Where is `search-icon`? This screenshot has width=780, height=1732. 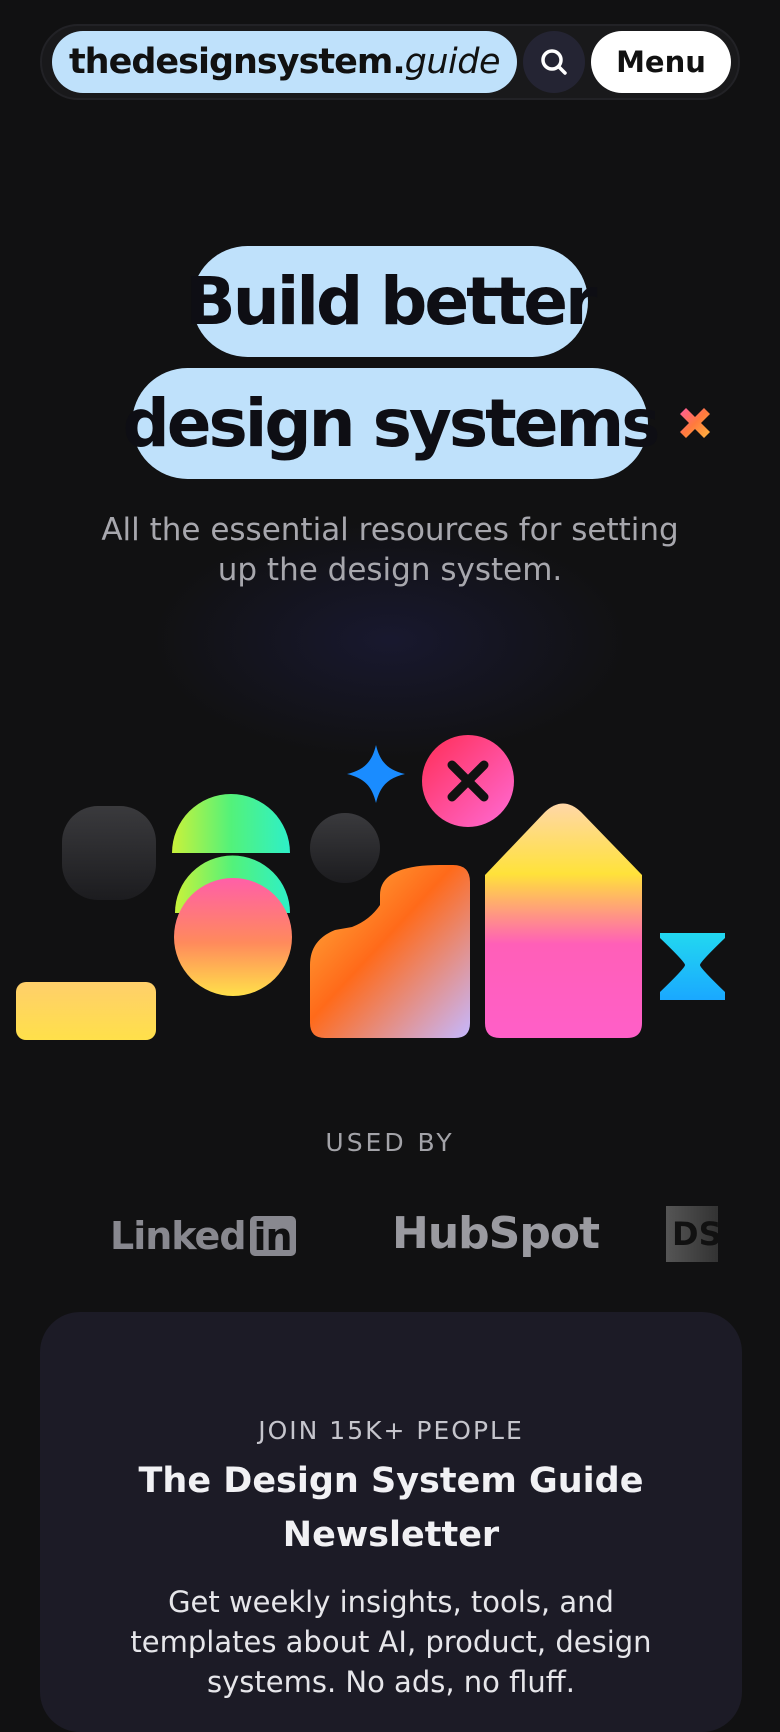
search-icon is located at coordinates (554, 62).